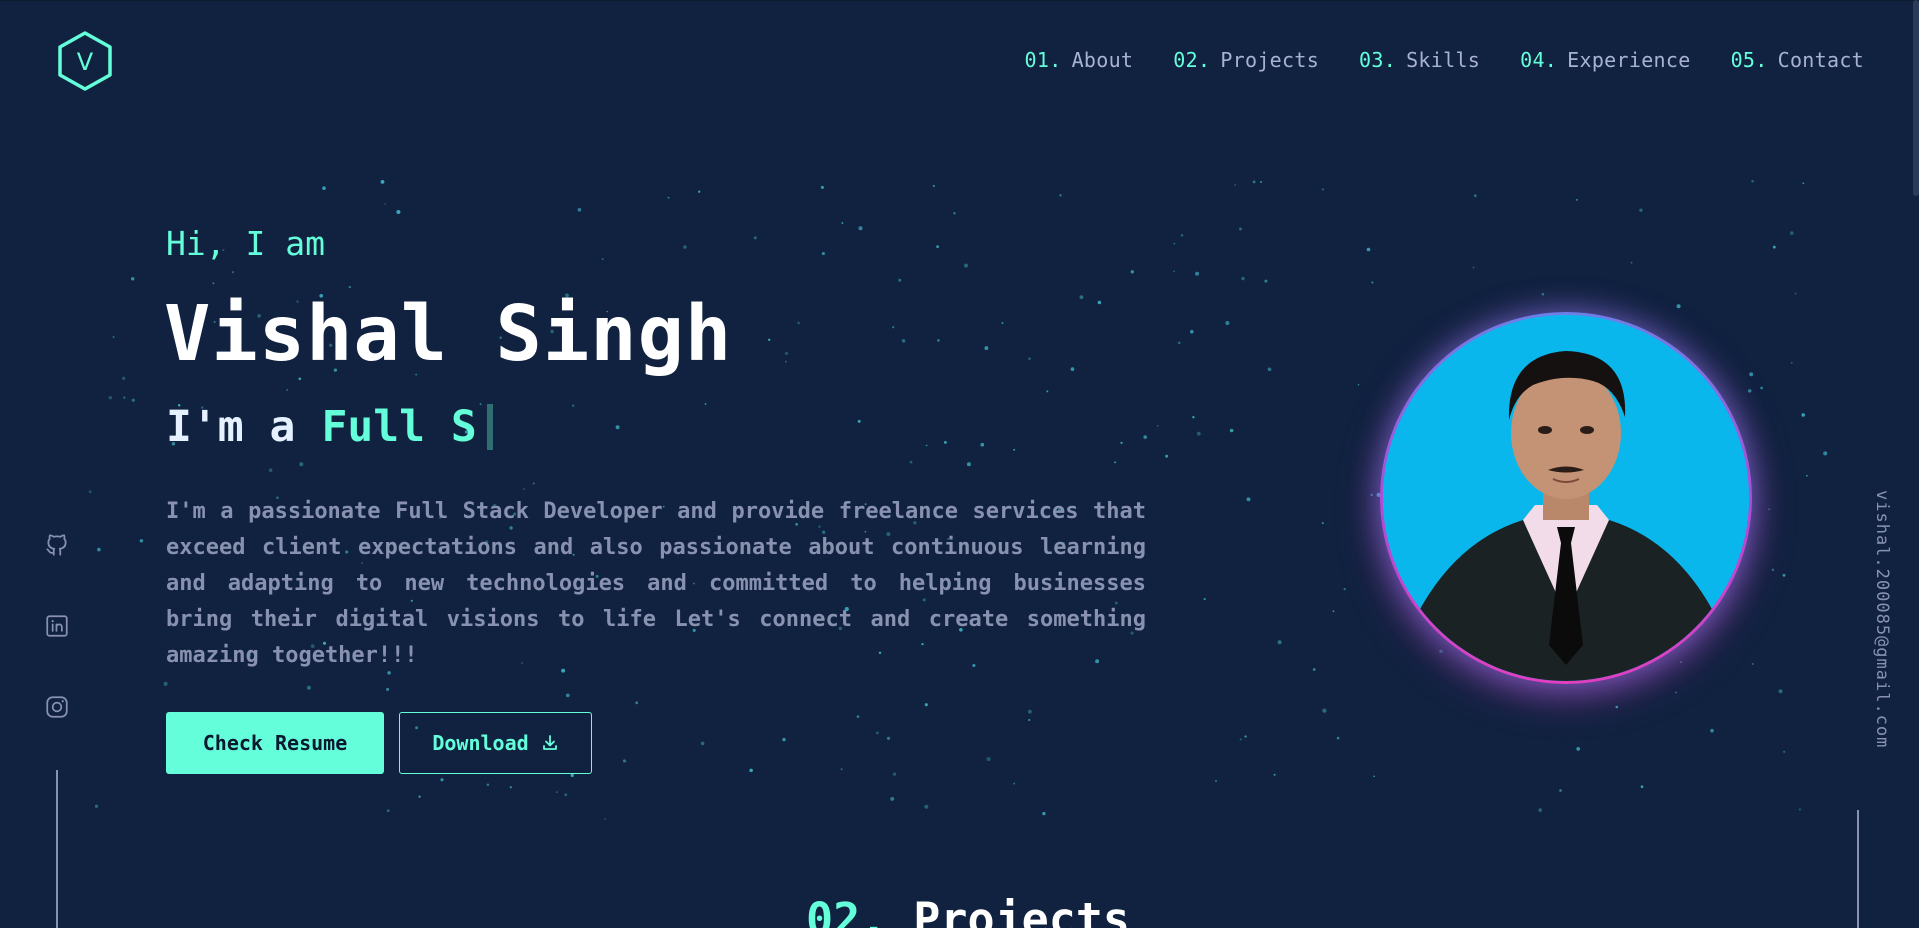 This screenshot has width=1919, height=928. I want to click on email-divider-line, so click(1858, 869).